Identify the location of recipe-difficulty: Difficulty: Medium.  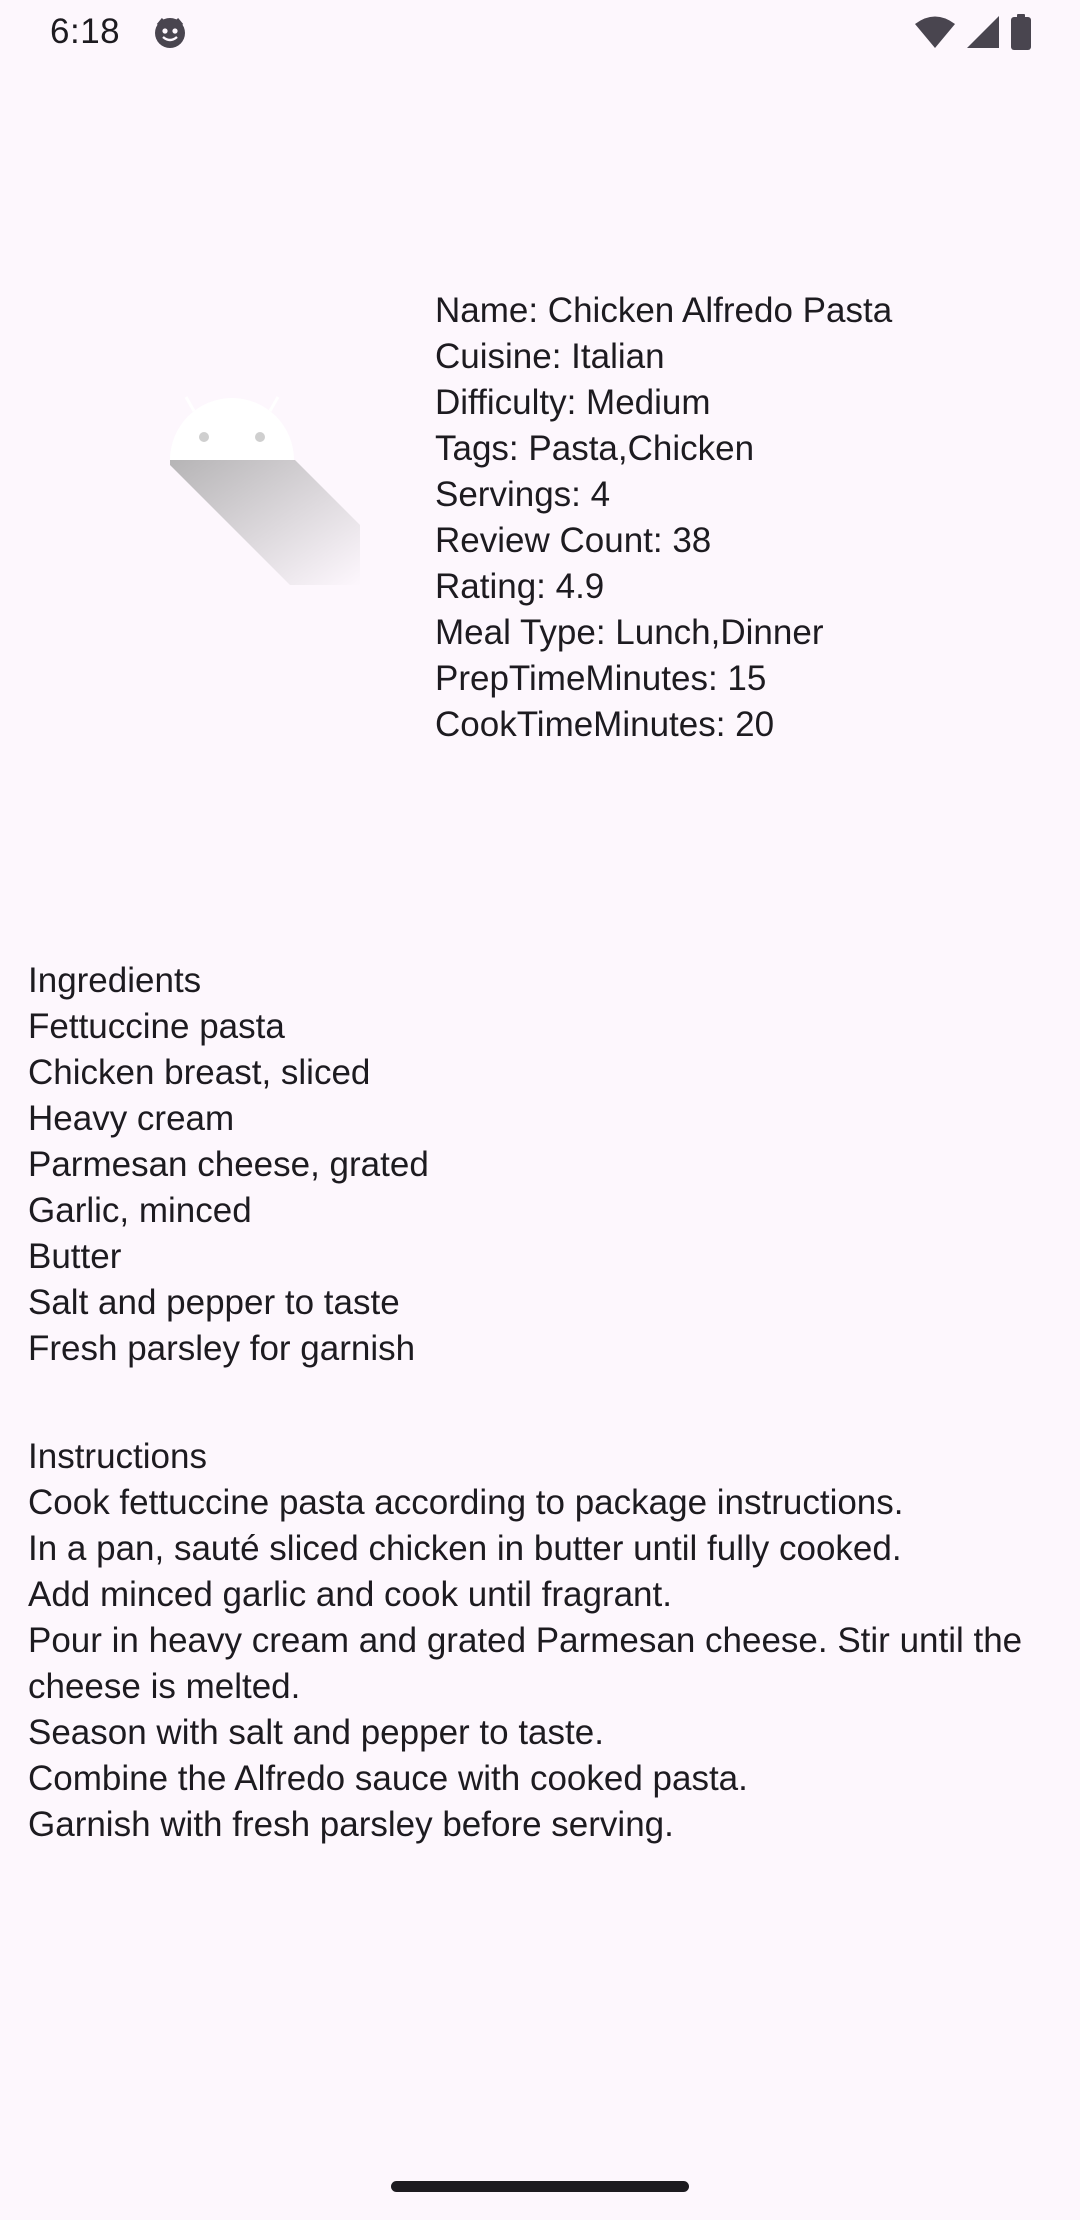
(573, 402).